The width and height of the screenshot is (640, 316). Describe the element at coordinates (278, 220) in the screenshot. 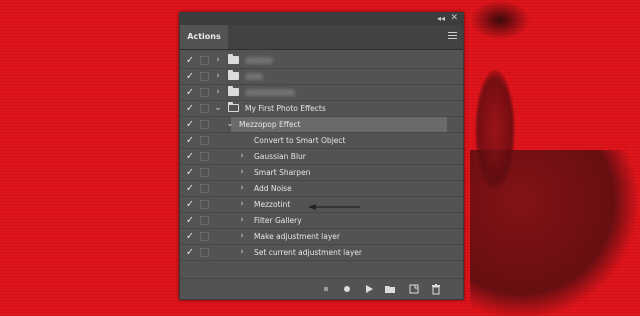

I see `row-label: Filter Gallery` at that location.